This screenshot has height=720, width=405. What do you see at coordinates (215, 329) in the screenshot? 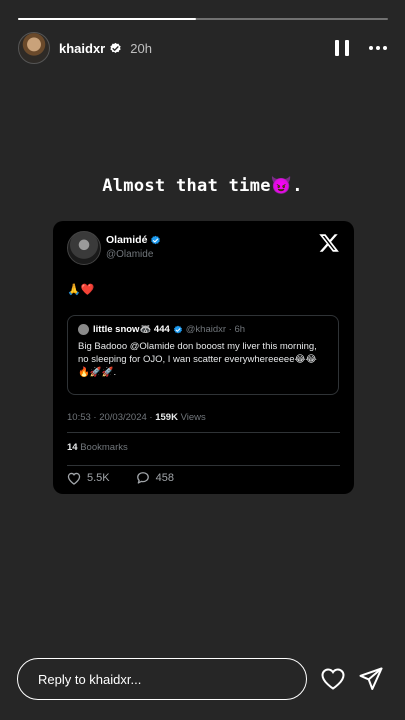
I see `quoted-author-handle: @khaidxr · 6h` at bounding box center [215, 329].